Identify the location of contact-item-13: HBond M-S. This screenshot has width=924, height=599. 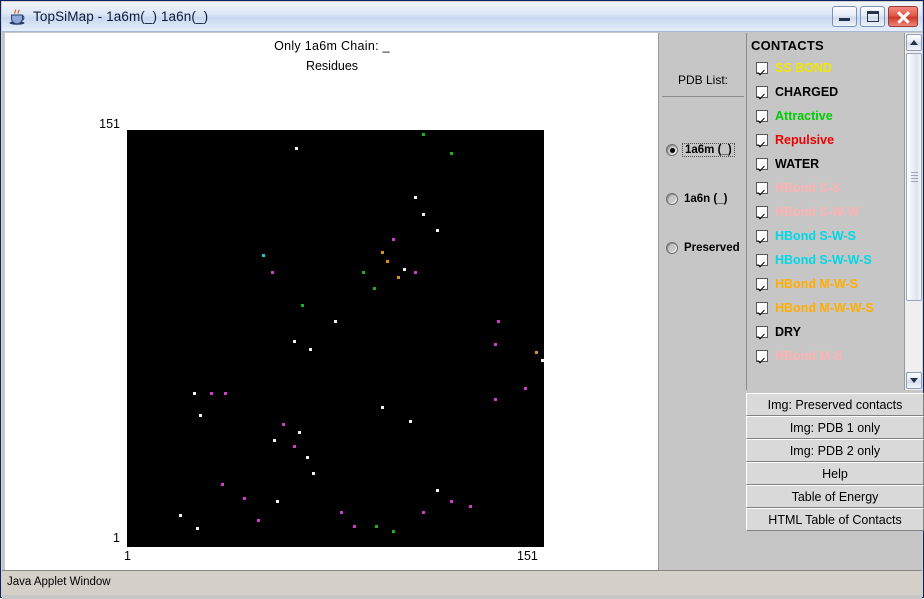
(799, 356).